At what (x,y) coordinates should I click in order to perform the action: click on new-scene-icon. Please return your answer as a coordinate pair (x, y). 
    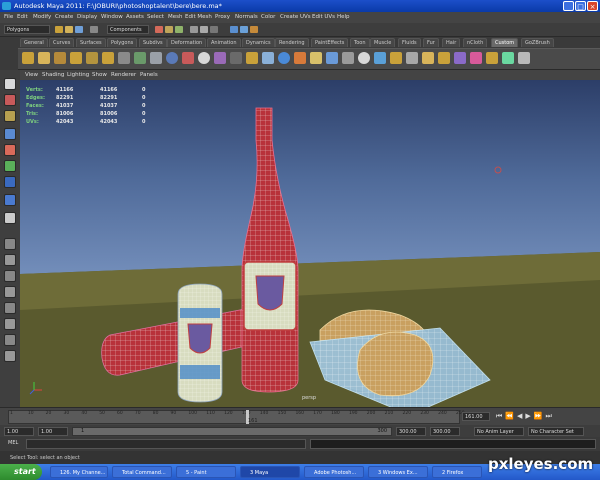
    Looking at the image, I should click on (59, 29).